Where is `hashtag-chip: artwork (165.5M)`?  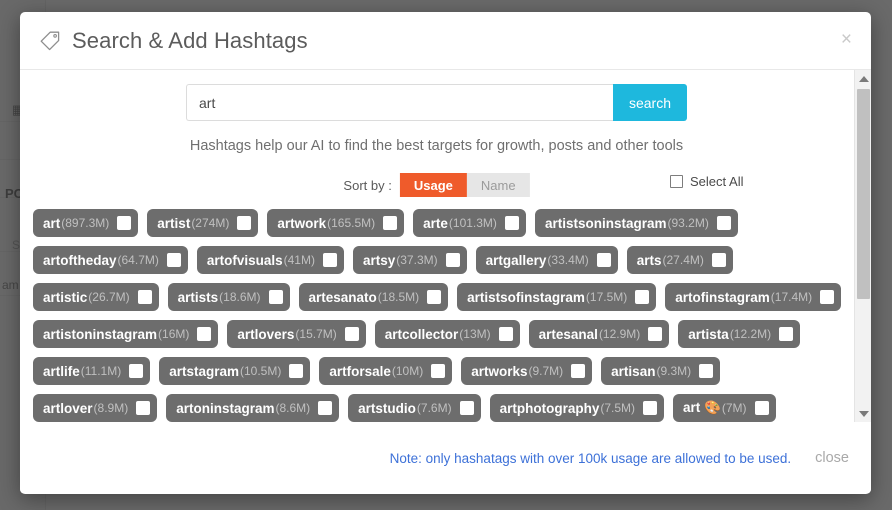 hashtag-chip: artwork (165.5M) is located at coordinates (336, 223).